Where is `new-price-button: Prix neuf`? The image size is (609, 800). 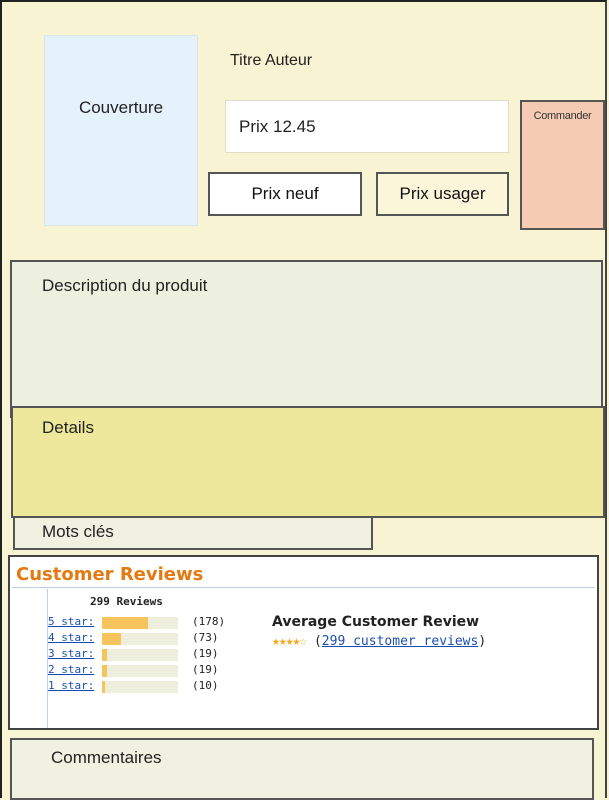 new-price-button: Prix neuf is located at coordinates (285, 194).